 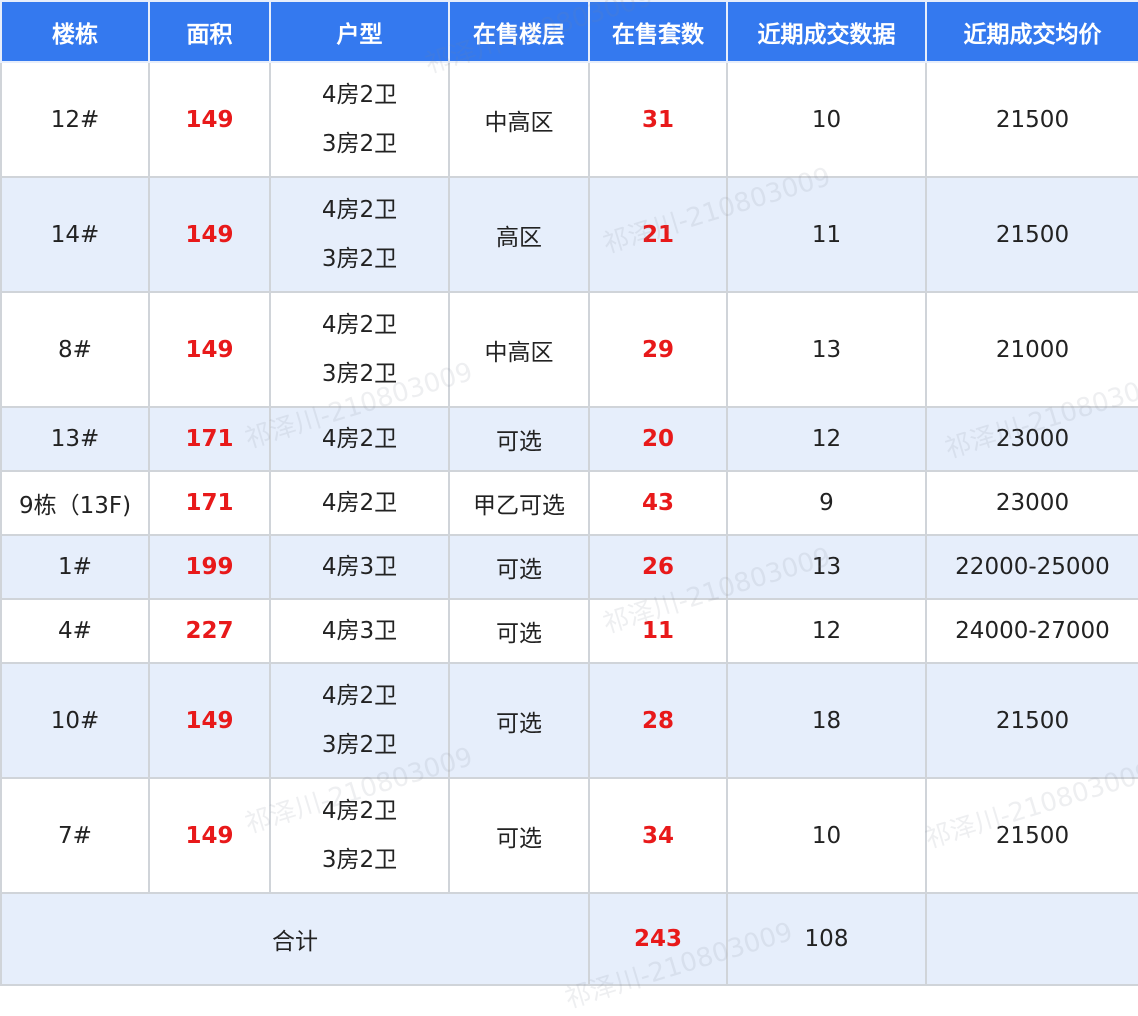 I want to click on cell-floors: 甲乙可选, so click(x=519, y=503).